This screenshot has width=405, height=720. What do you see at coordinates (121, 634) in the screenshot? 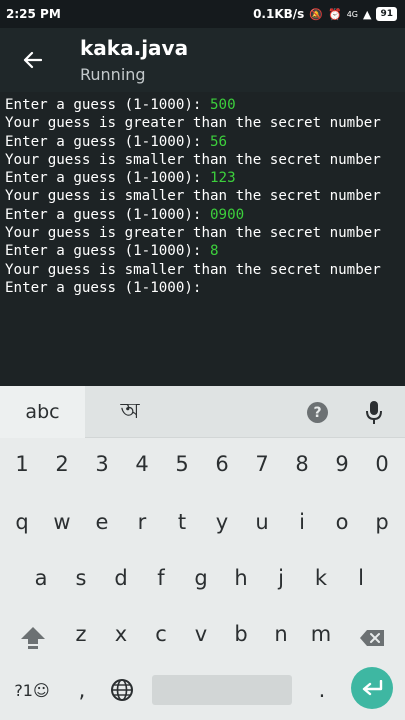
I see `key-x: x` at bounding box center [121, 634].